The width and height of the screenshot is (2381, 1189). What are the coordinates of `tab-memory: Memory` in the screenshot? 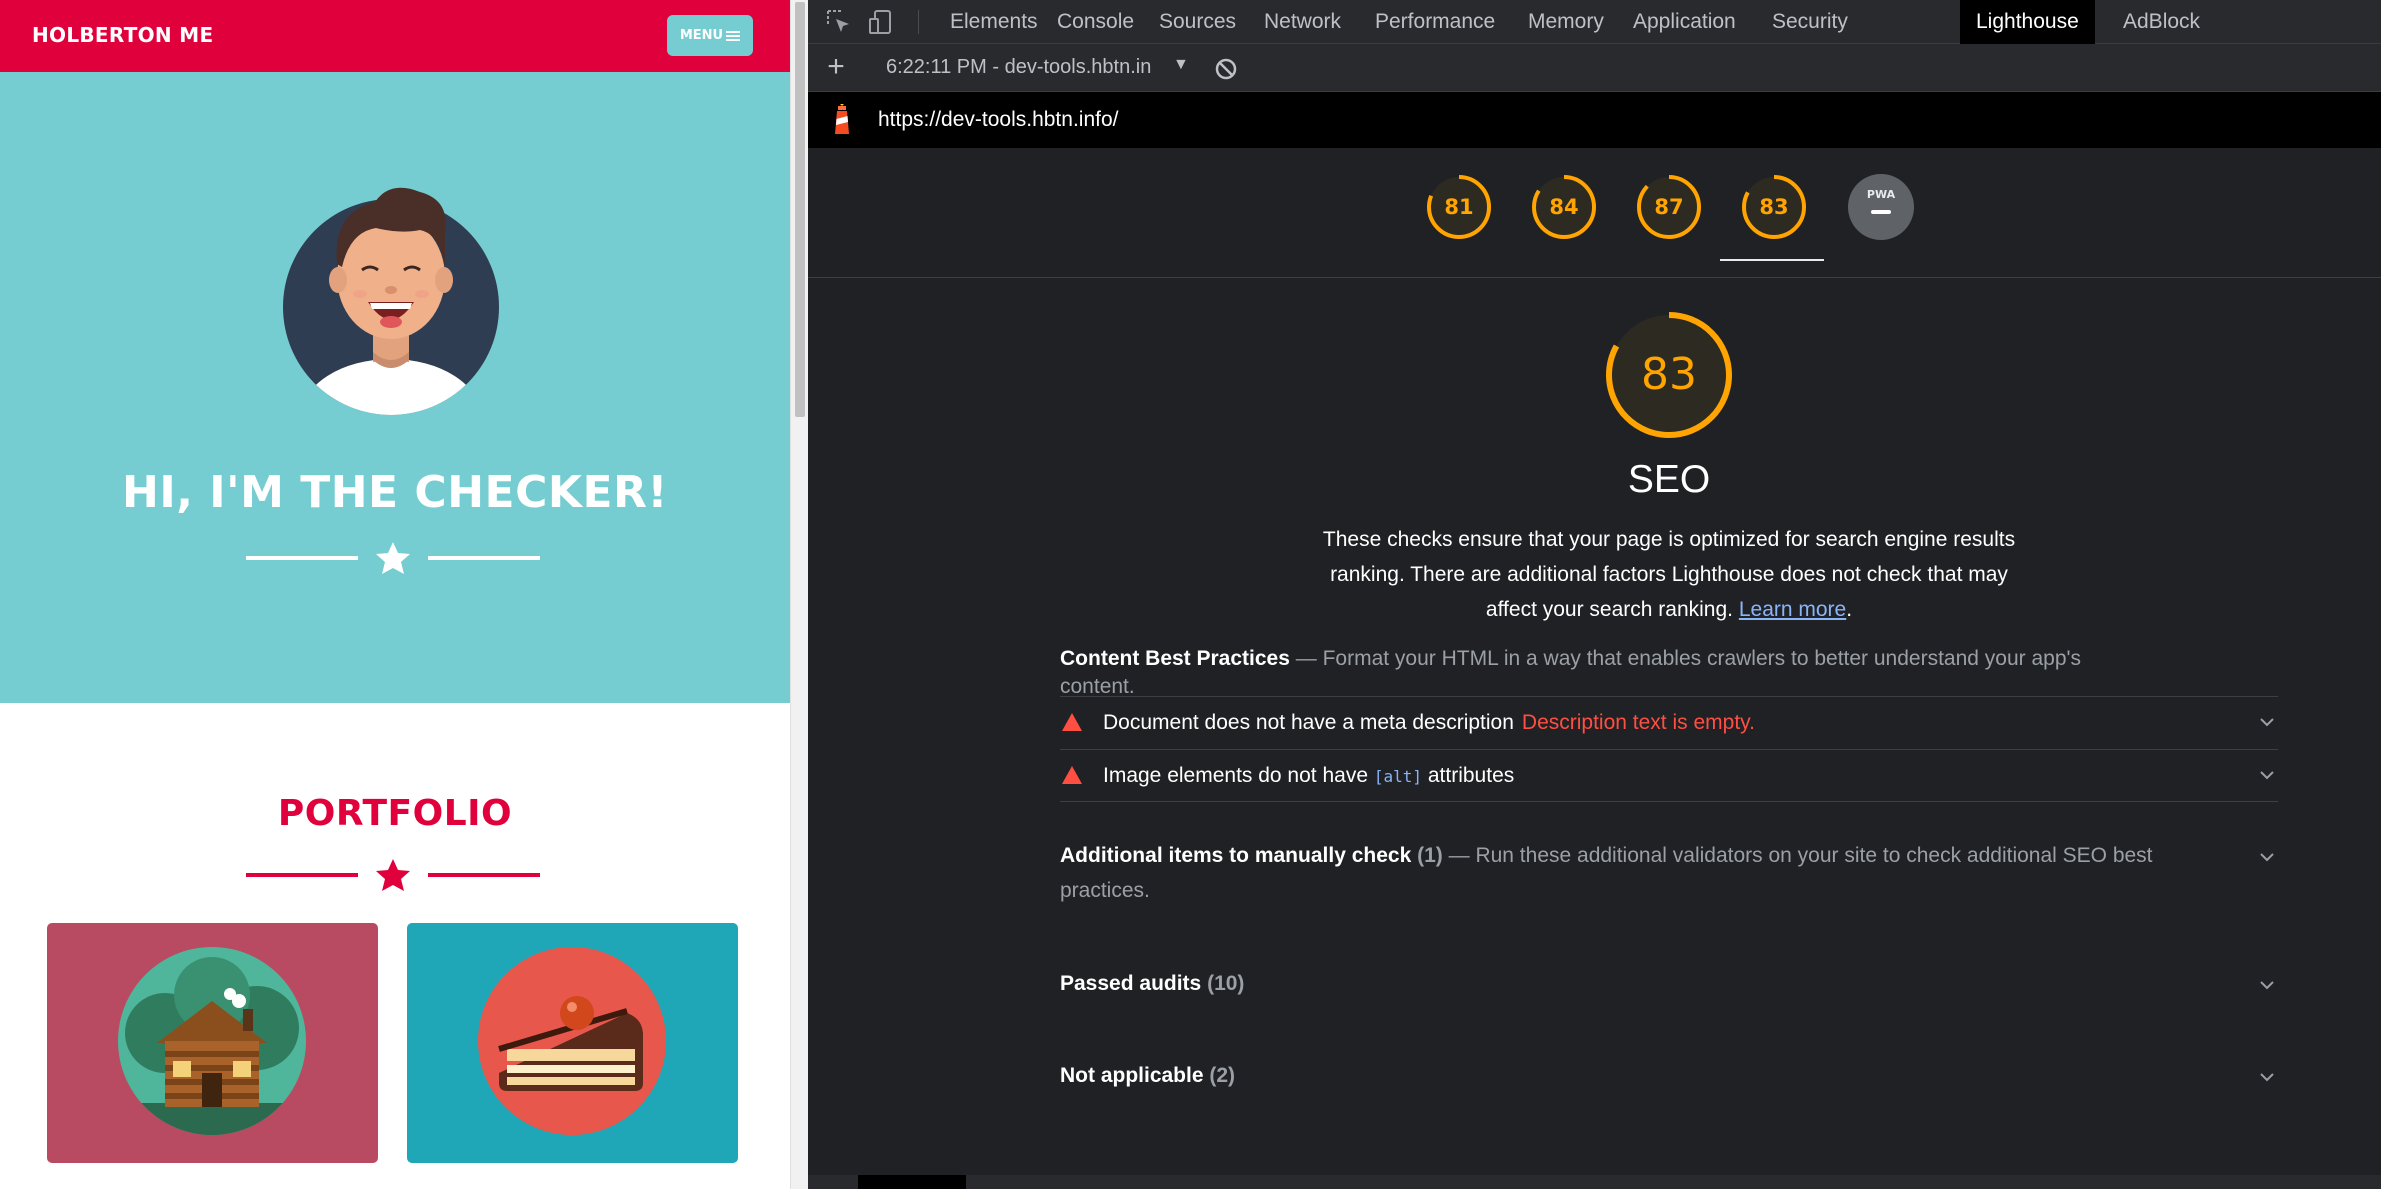 It's located at (1566, 22).